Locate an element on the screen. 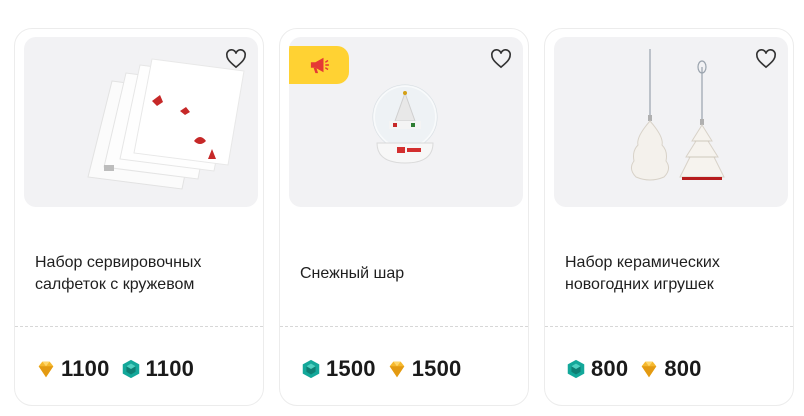 Image resolution: width=804 pixels, height=416 pixels. product-title: Набор керамических новогодних игрушек is located at coordinates (672, 274).